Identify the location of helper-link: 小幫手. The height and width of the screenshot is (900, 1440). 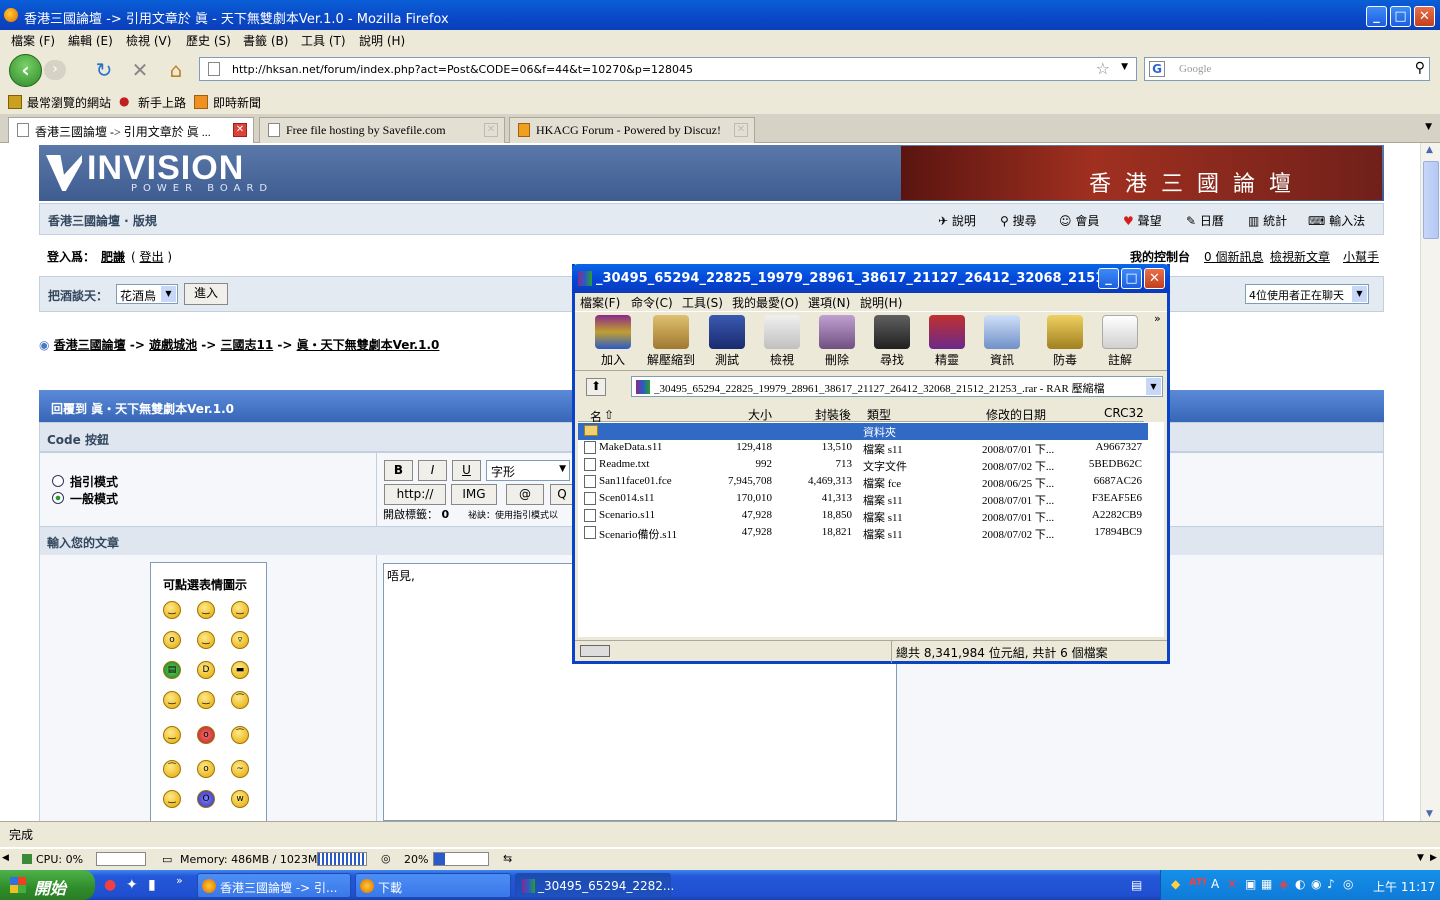
(1361, 256).